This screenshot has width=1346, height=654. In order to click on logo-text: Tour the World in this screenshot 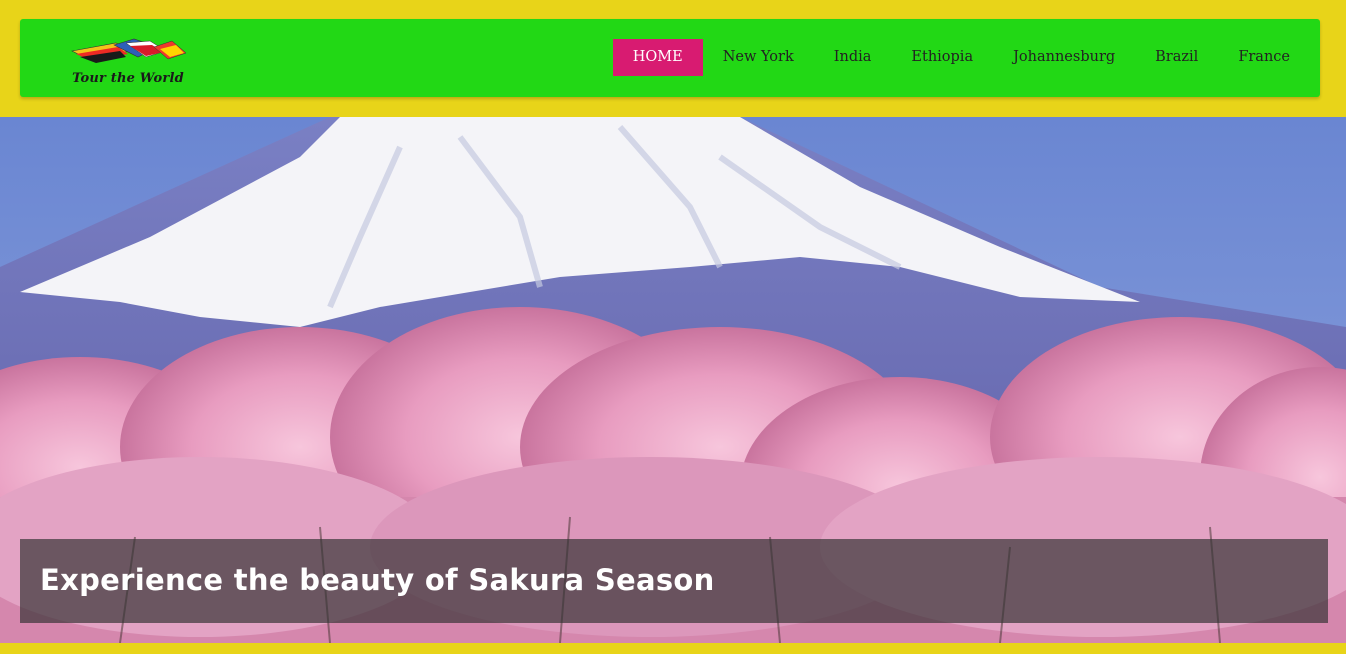, I will do `click(128, 78)`.